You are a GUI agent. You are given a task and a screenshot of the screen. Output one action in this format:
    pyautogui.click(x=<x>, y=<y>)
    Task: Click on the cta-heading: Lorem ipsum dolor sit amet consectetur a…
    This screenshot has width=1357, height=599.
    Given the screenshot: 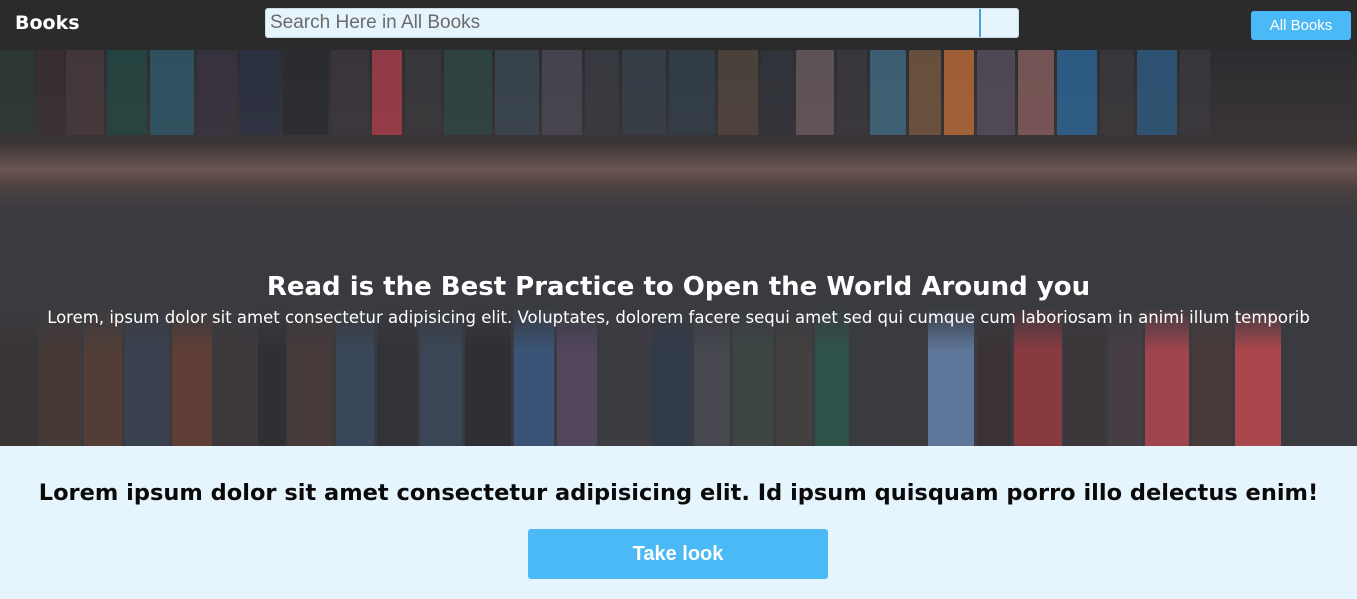 What is the action you would take?
    pyautogui.click(x=678, y=493)
    